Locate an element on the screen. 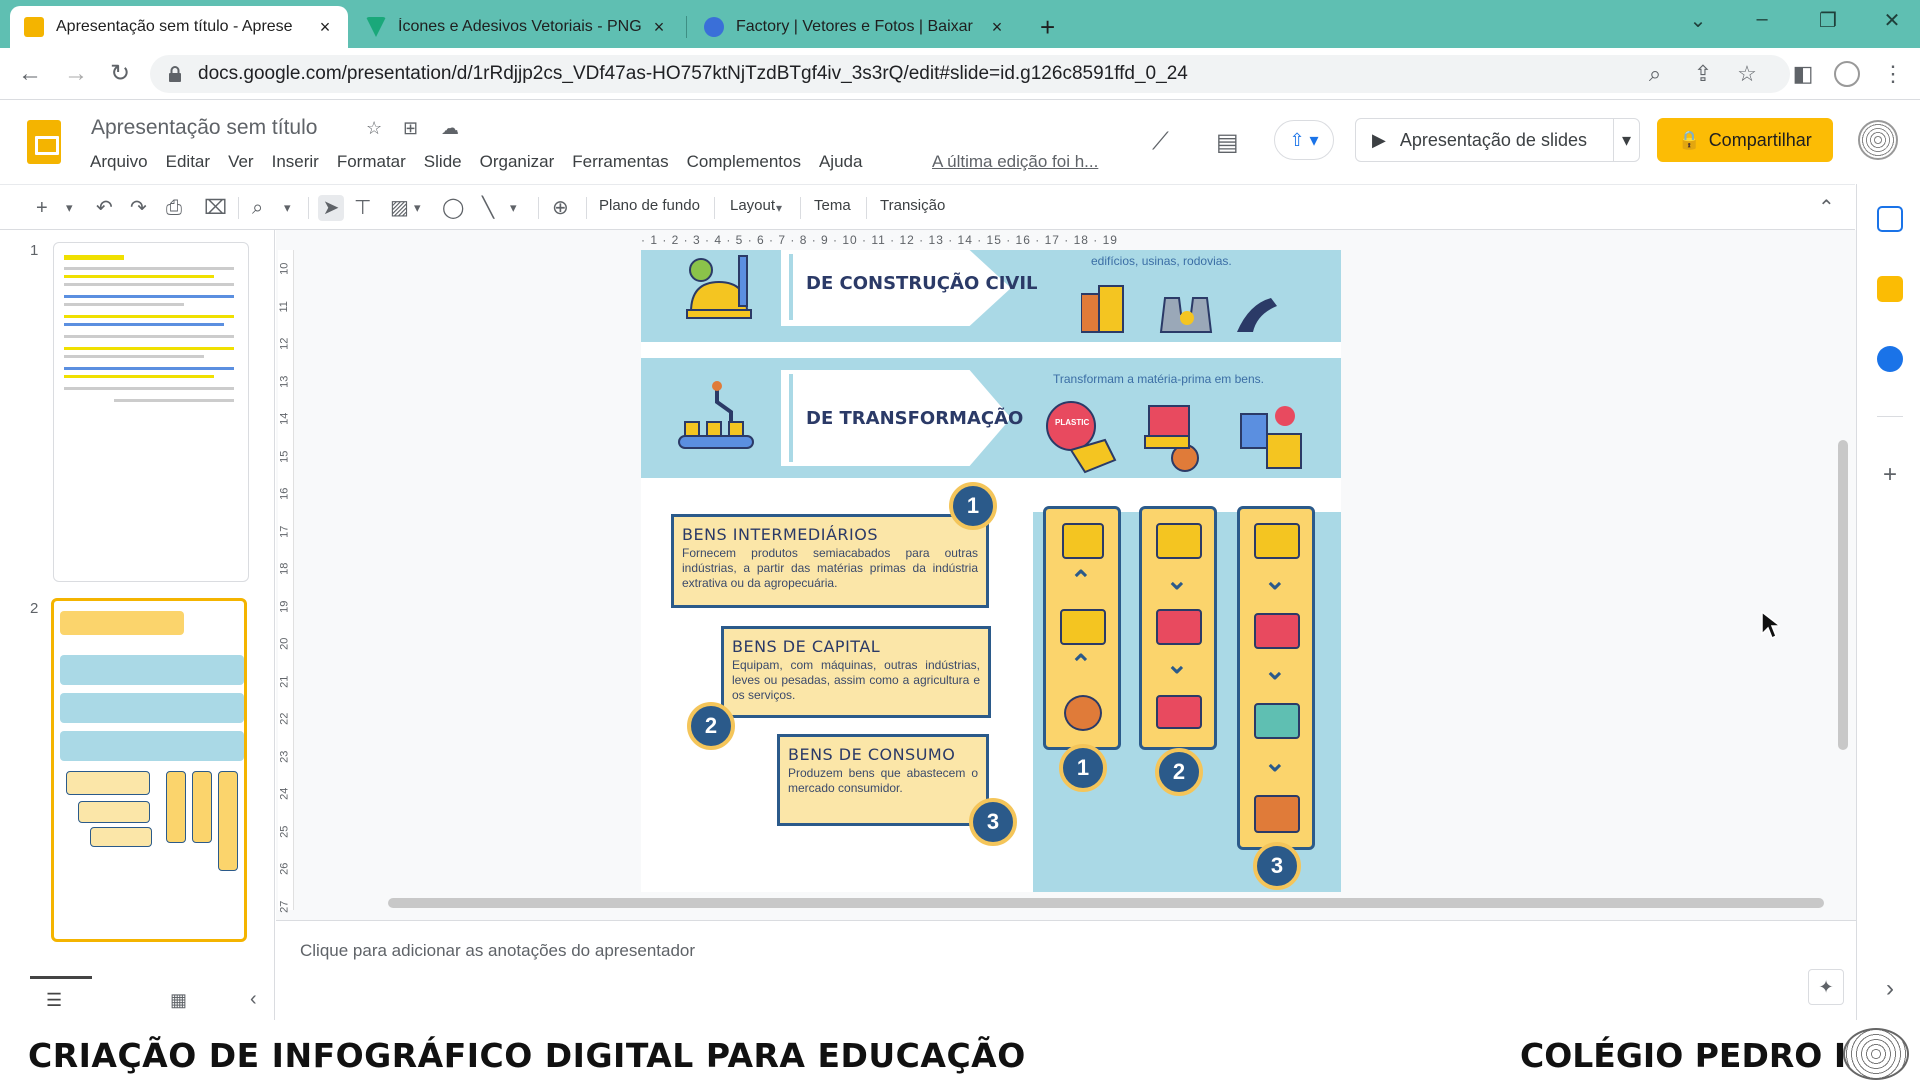  transition-button: Transição is located at coordinates (912, 205).